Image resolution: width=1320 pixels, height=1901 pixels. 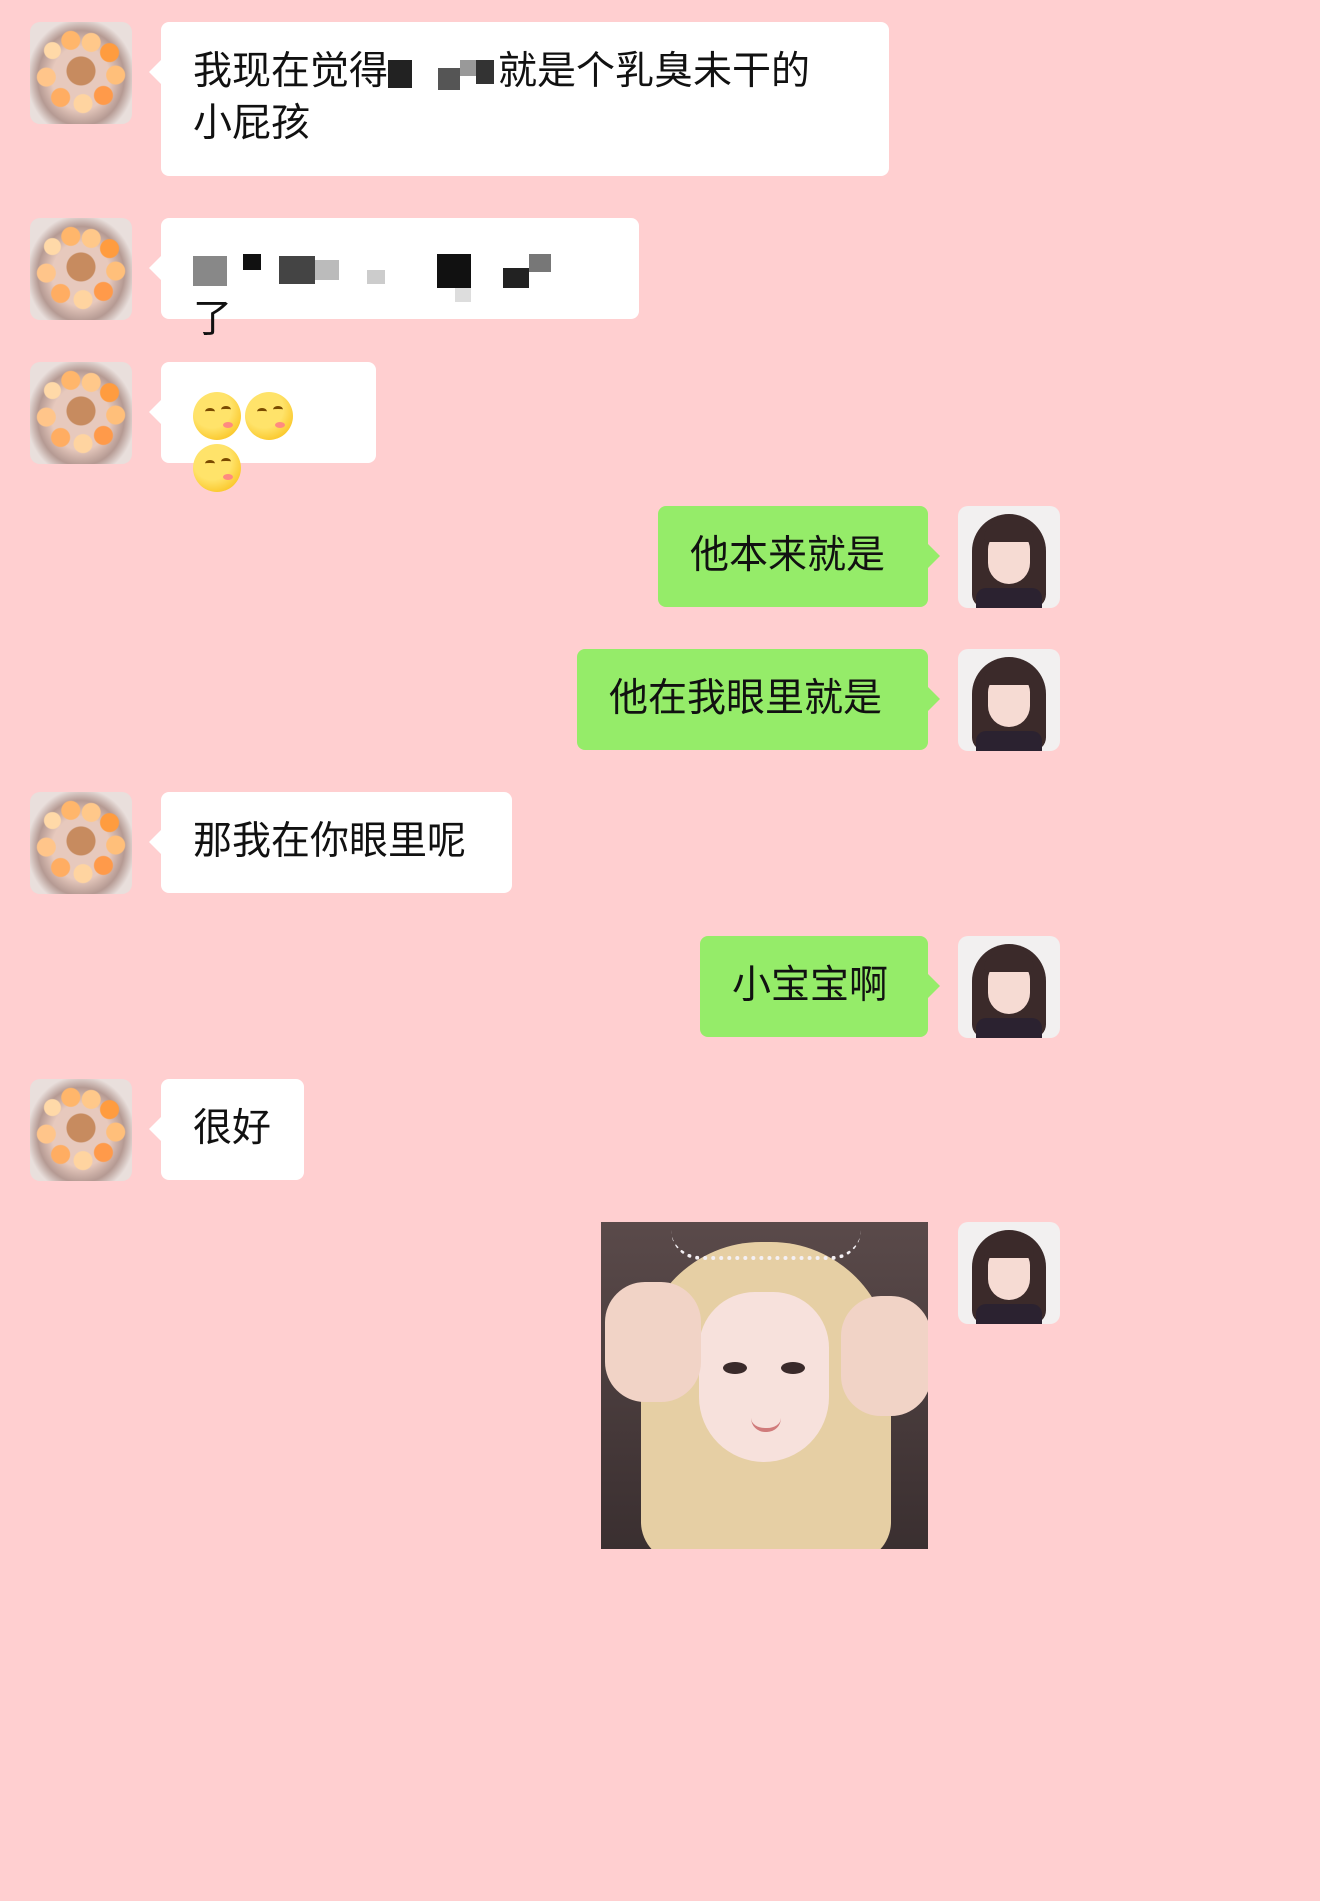 I want to click on message-text: 我现在觉得, so click(x=291, y=71).